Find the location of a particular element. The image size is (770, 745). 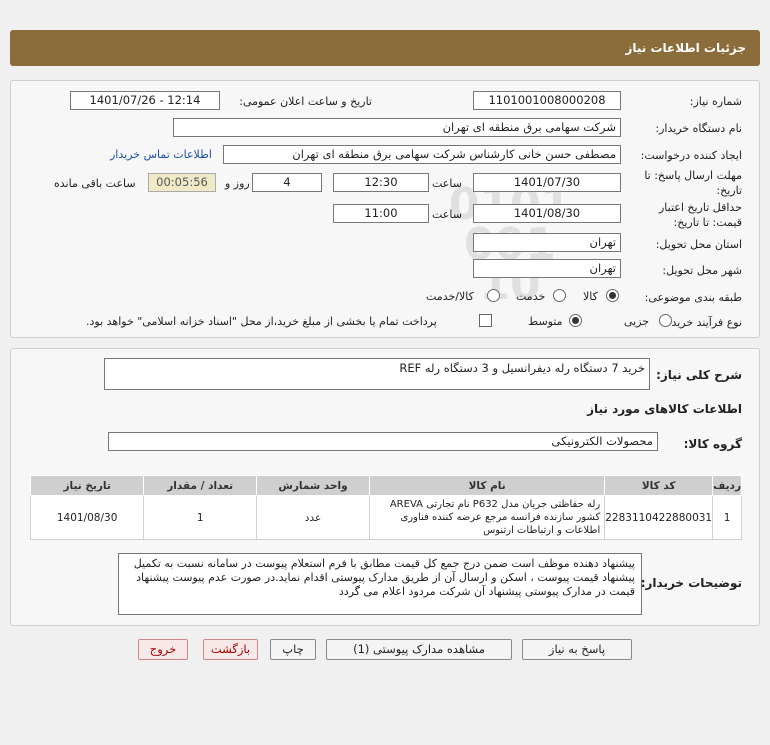

process-label: نوع فرآیند خرید : is located at coordinates (703, 322).